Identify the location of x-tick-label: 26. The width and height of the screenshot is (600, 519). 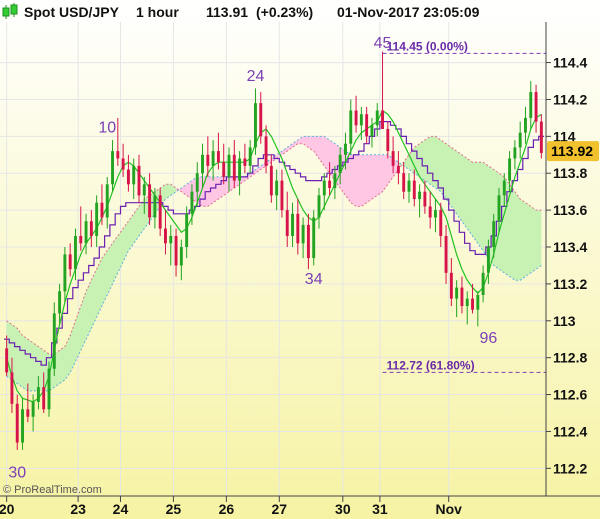
(227, 509).